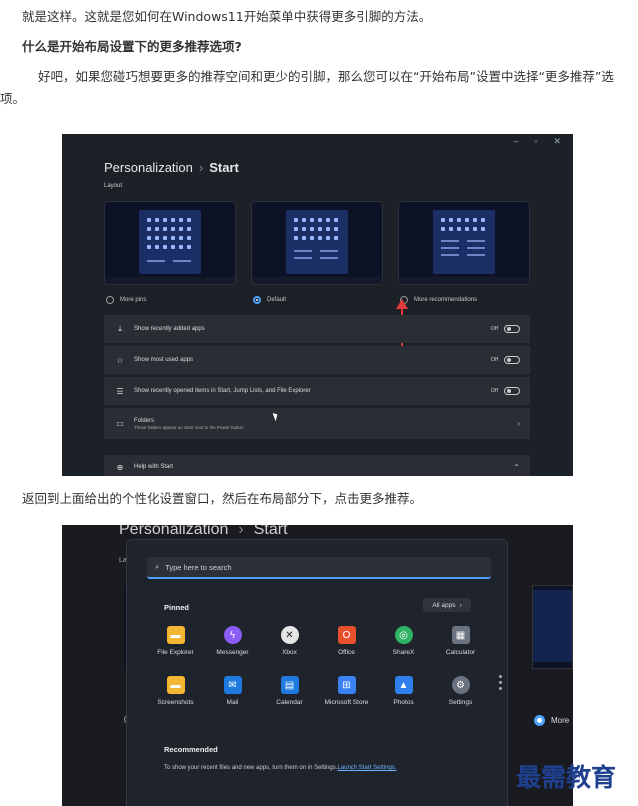  I want to click on app-screenshots: ▬ Screenshots, so click(175, 701).